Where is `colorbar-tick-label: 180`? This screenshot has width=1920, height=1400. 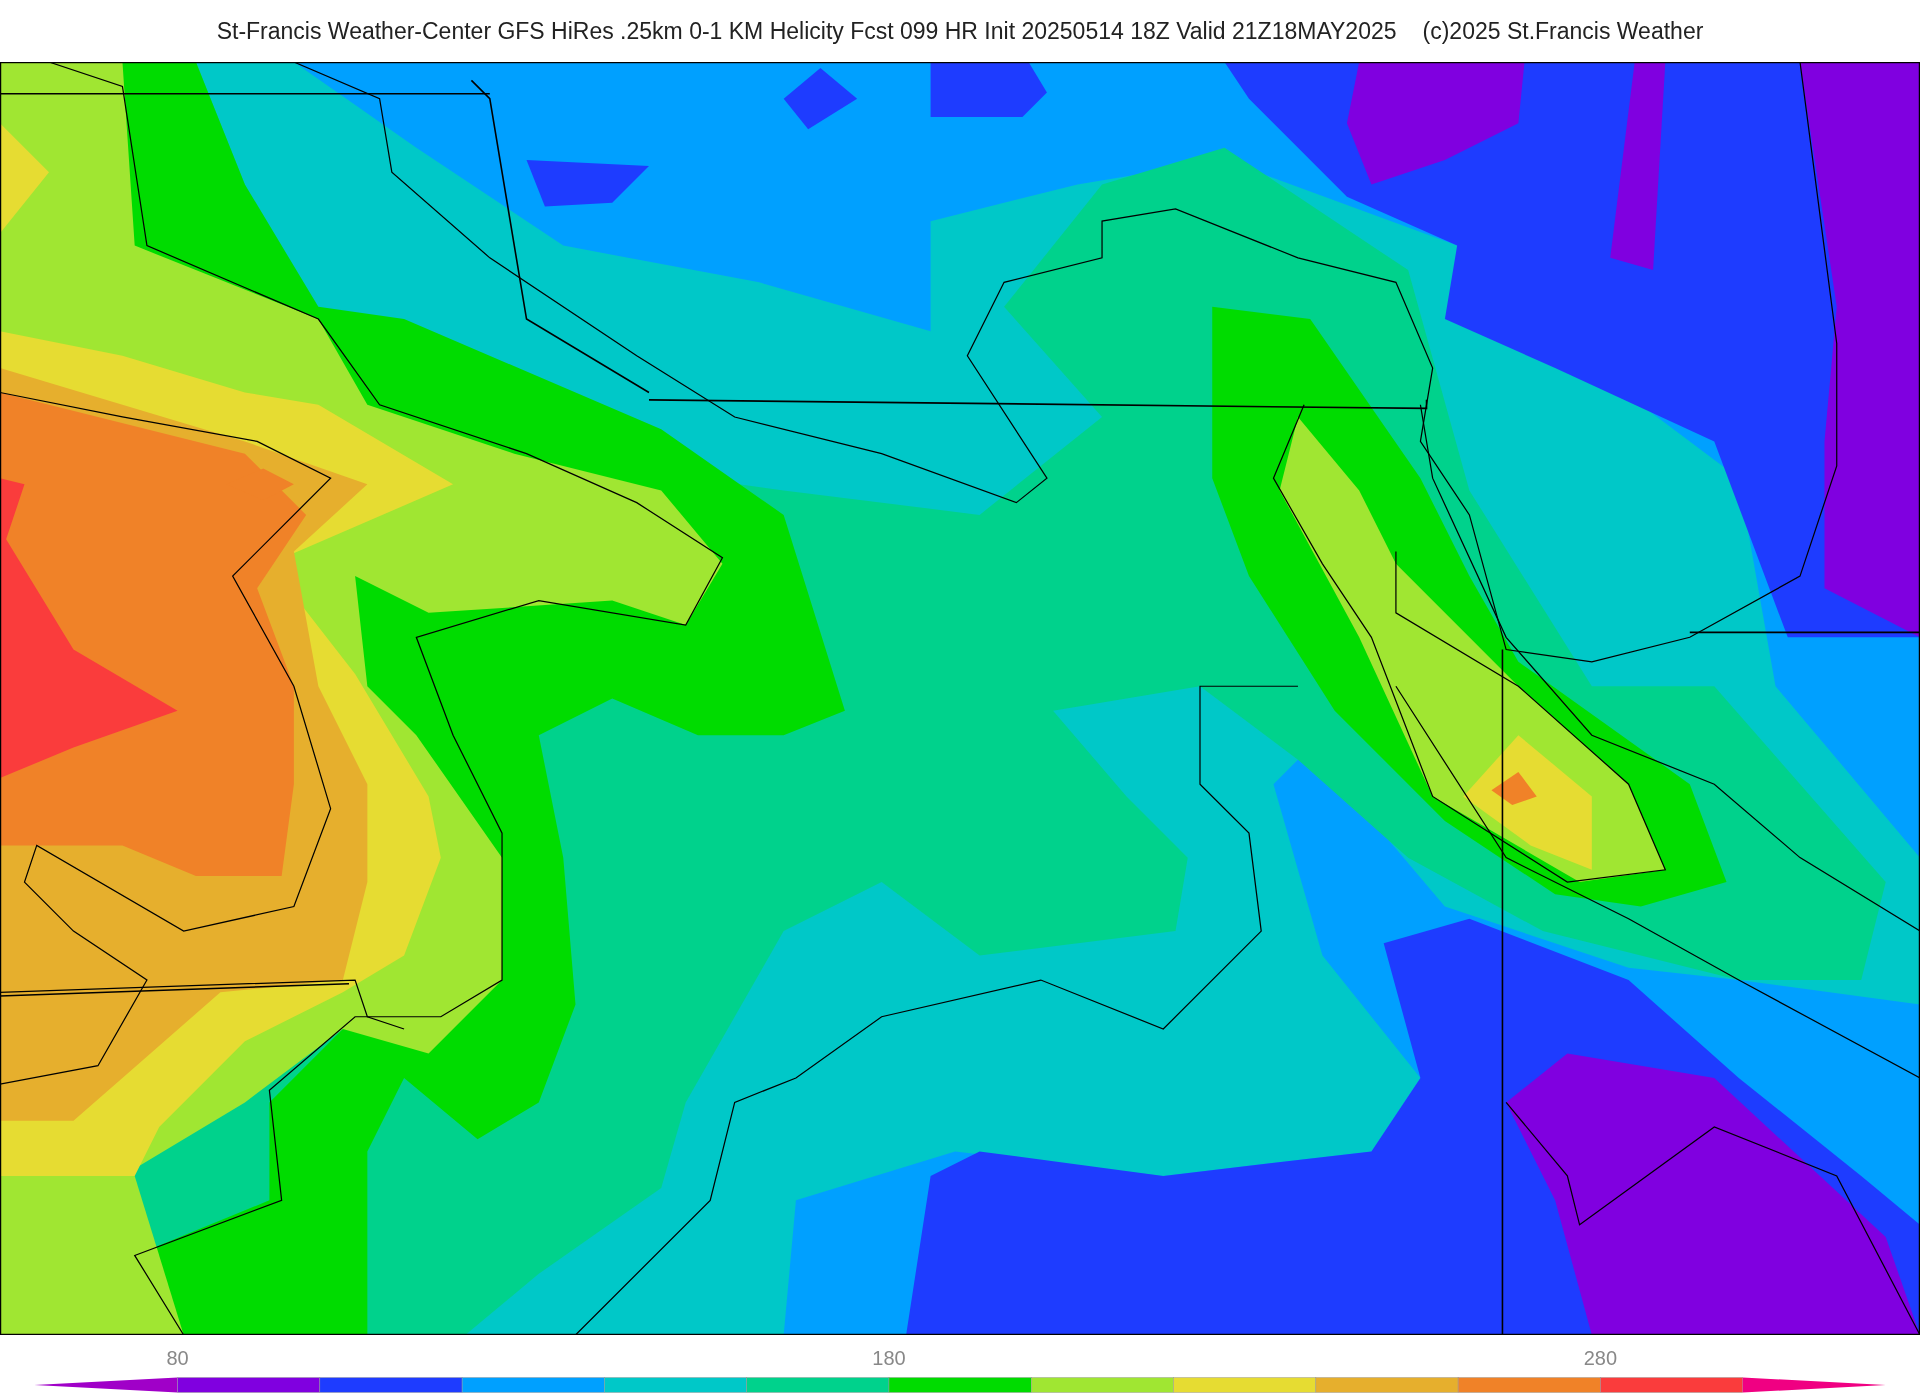 colorbar-tick-label: 180 is located at coordinates (889, 1358).